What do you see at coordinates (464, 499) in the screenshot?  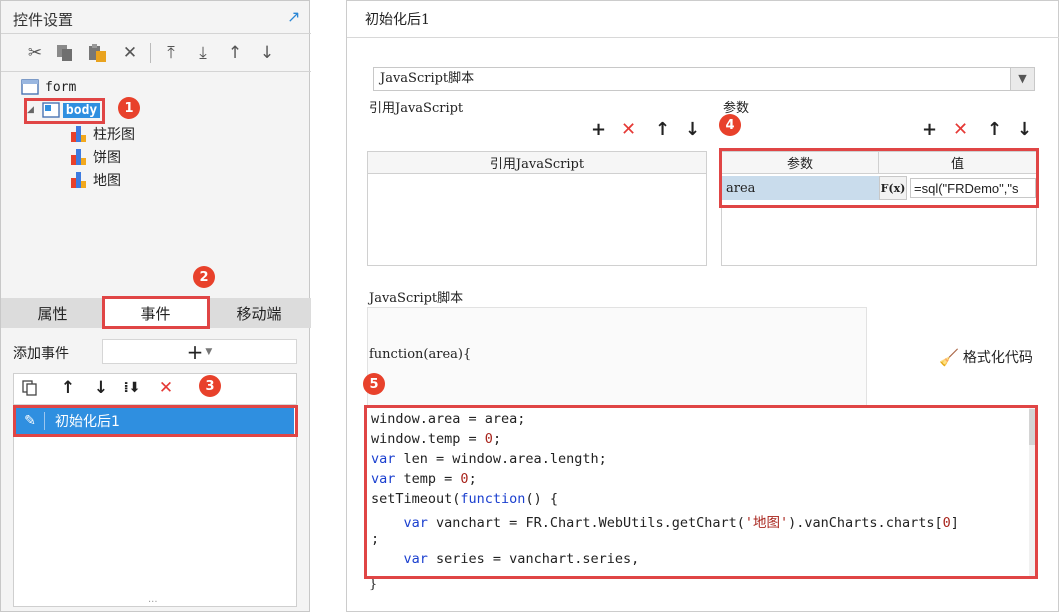 I see `code-line: setTimeout(function() {` at bounding box center [464, 499].